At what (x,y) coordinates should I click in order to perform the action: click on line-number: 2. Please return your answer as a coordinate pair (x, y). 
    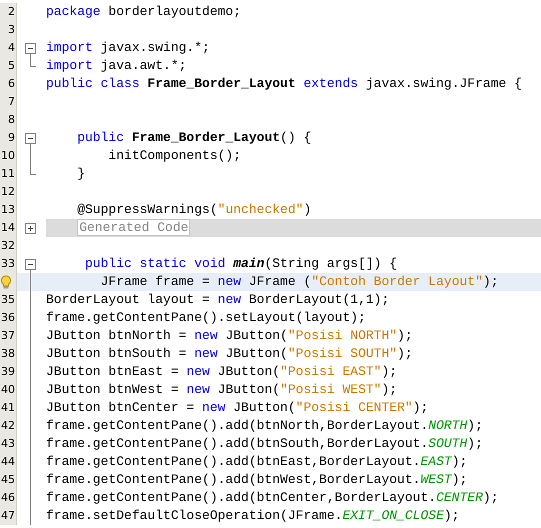
    Looking at the image, I should click on (11, 12).